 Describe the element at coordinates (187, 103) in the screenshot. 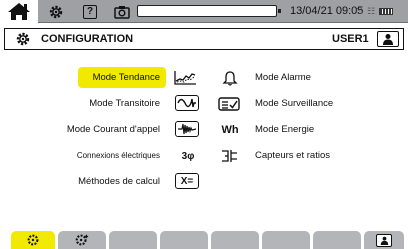

I see `transient-icon` at that location.